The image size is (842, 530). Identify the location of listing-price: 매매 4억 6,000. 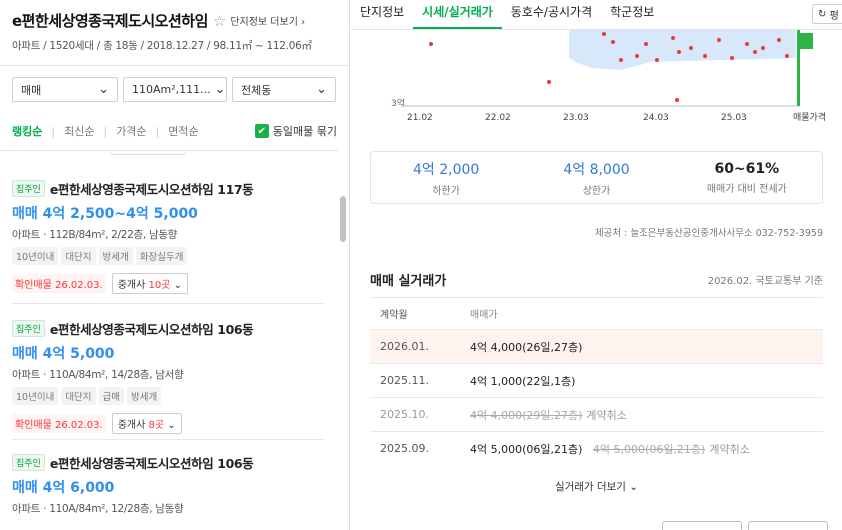
(63, 488).